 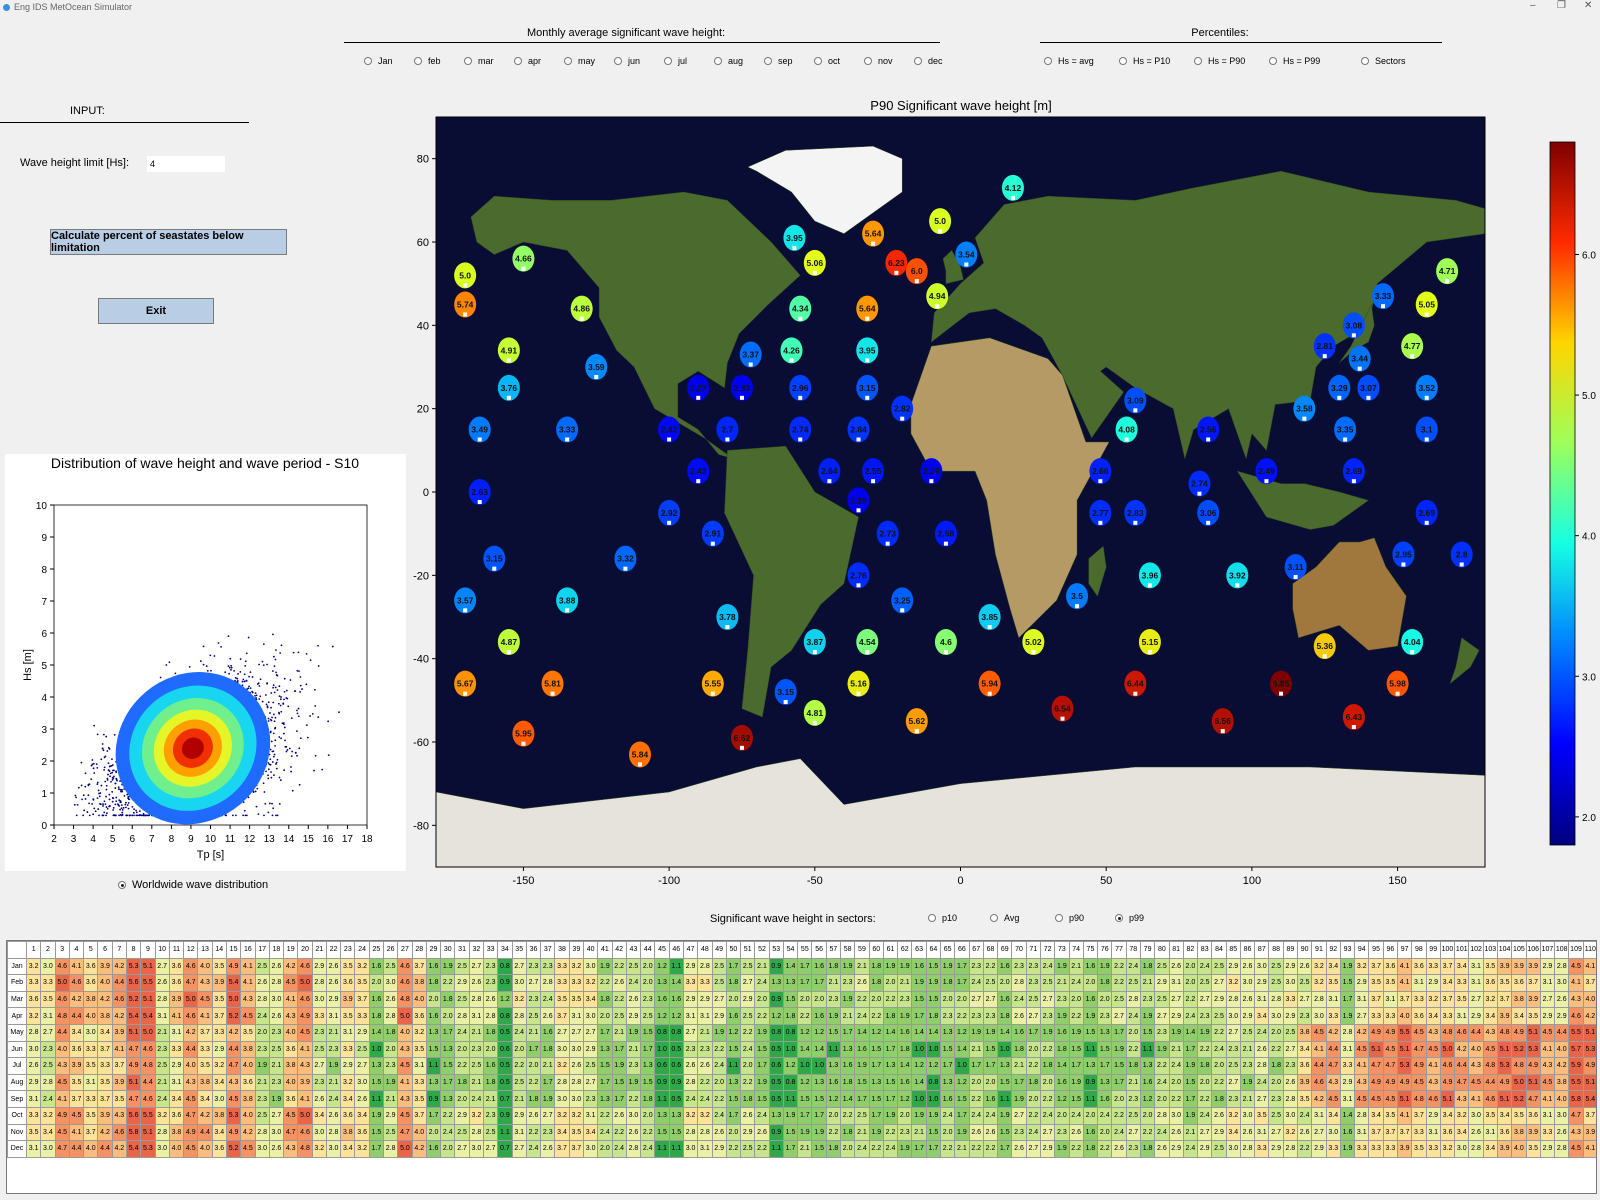 What do you see at coordinates (669, 512) in the screenshot?
I see `wave-marker: 2.92` at bounding box center [669, 512].